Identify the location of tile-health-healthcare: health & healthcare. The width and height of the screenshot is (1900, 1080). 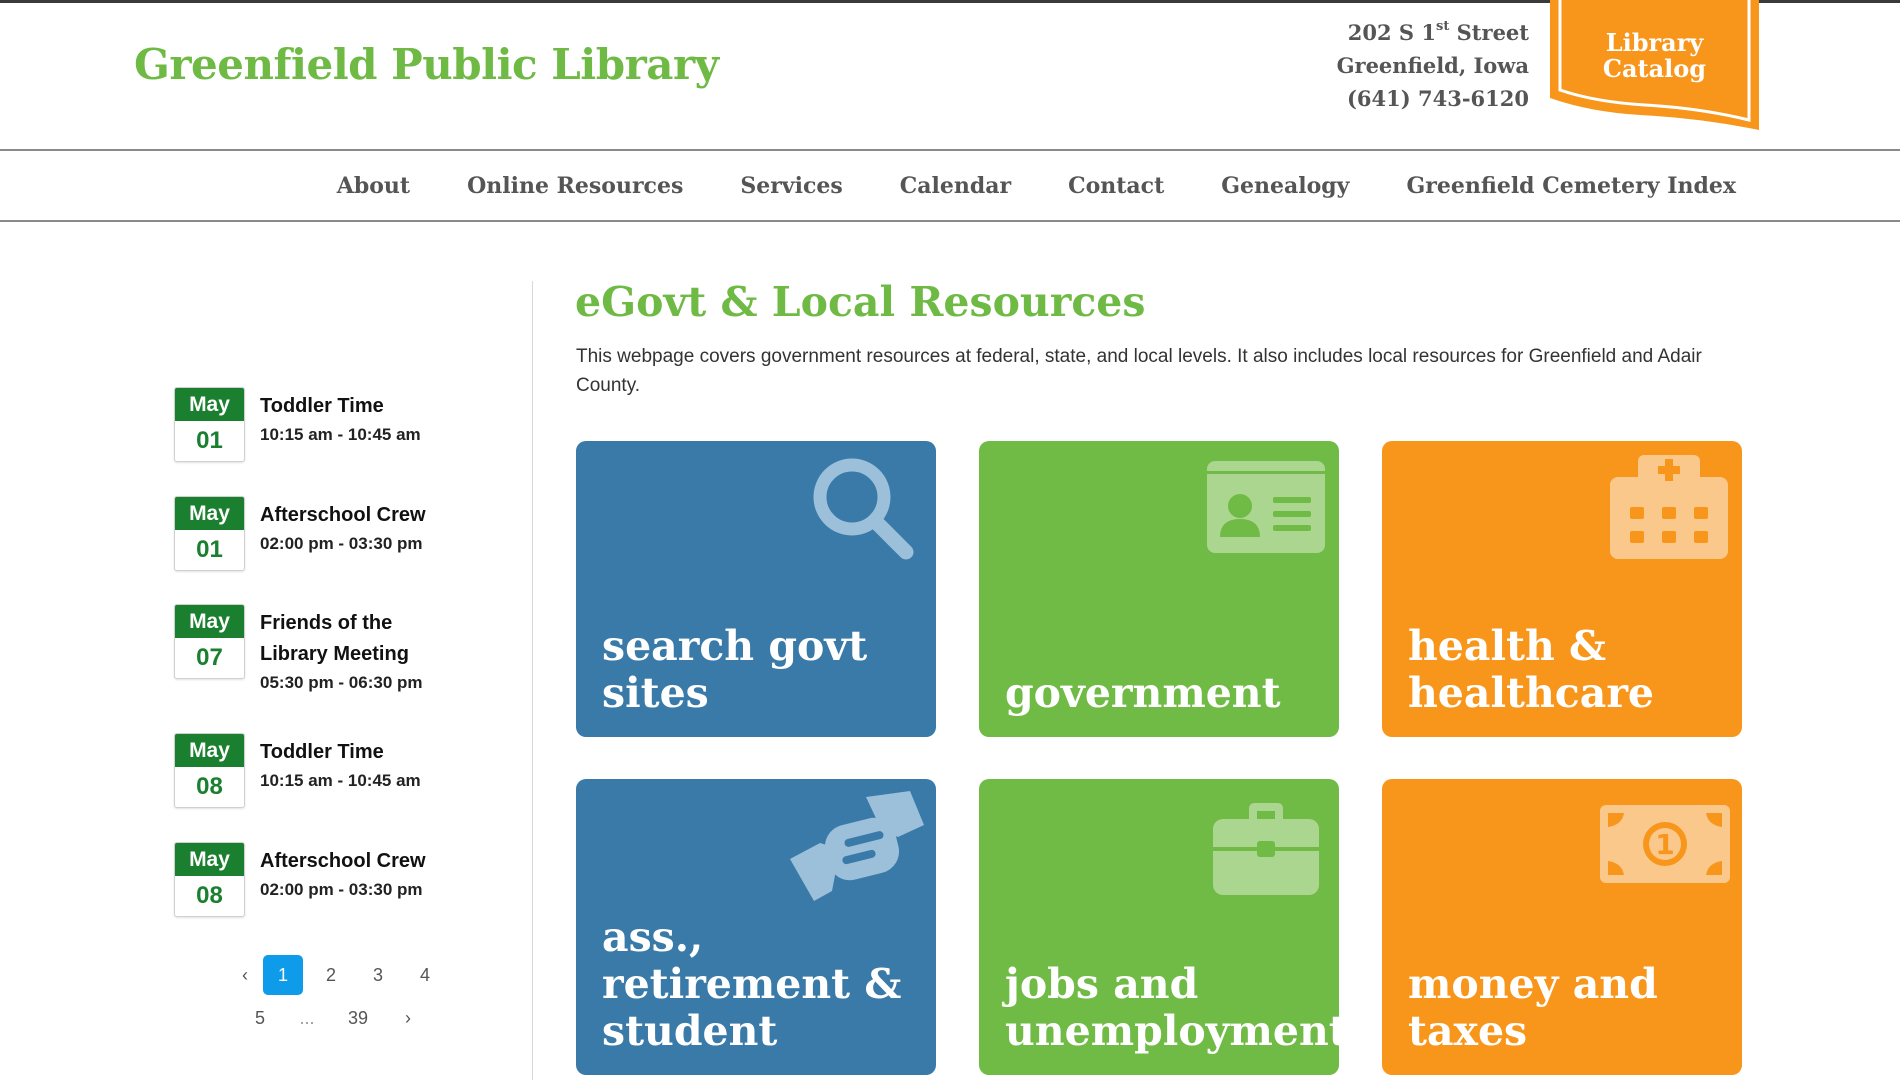
(1562, 589).